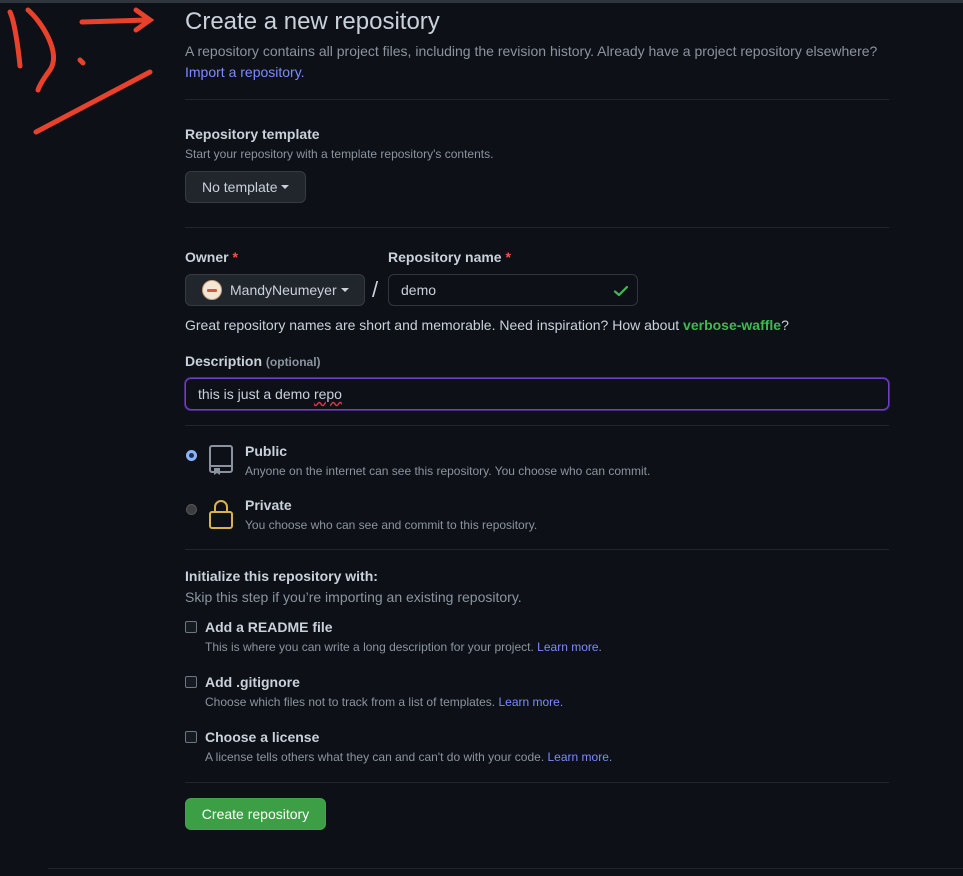  I want to click on init-title: Initialize this repository with:, so click(281, 576).